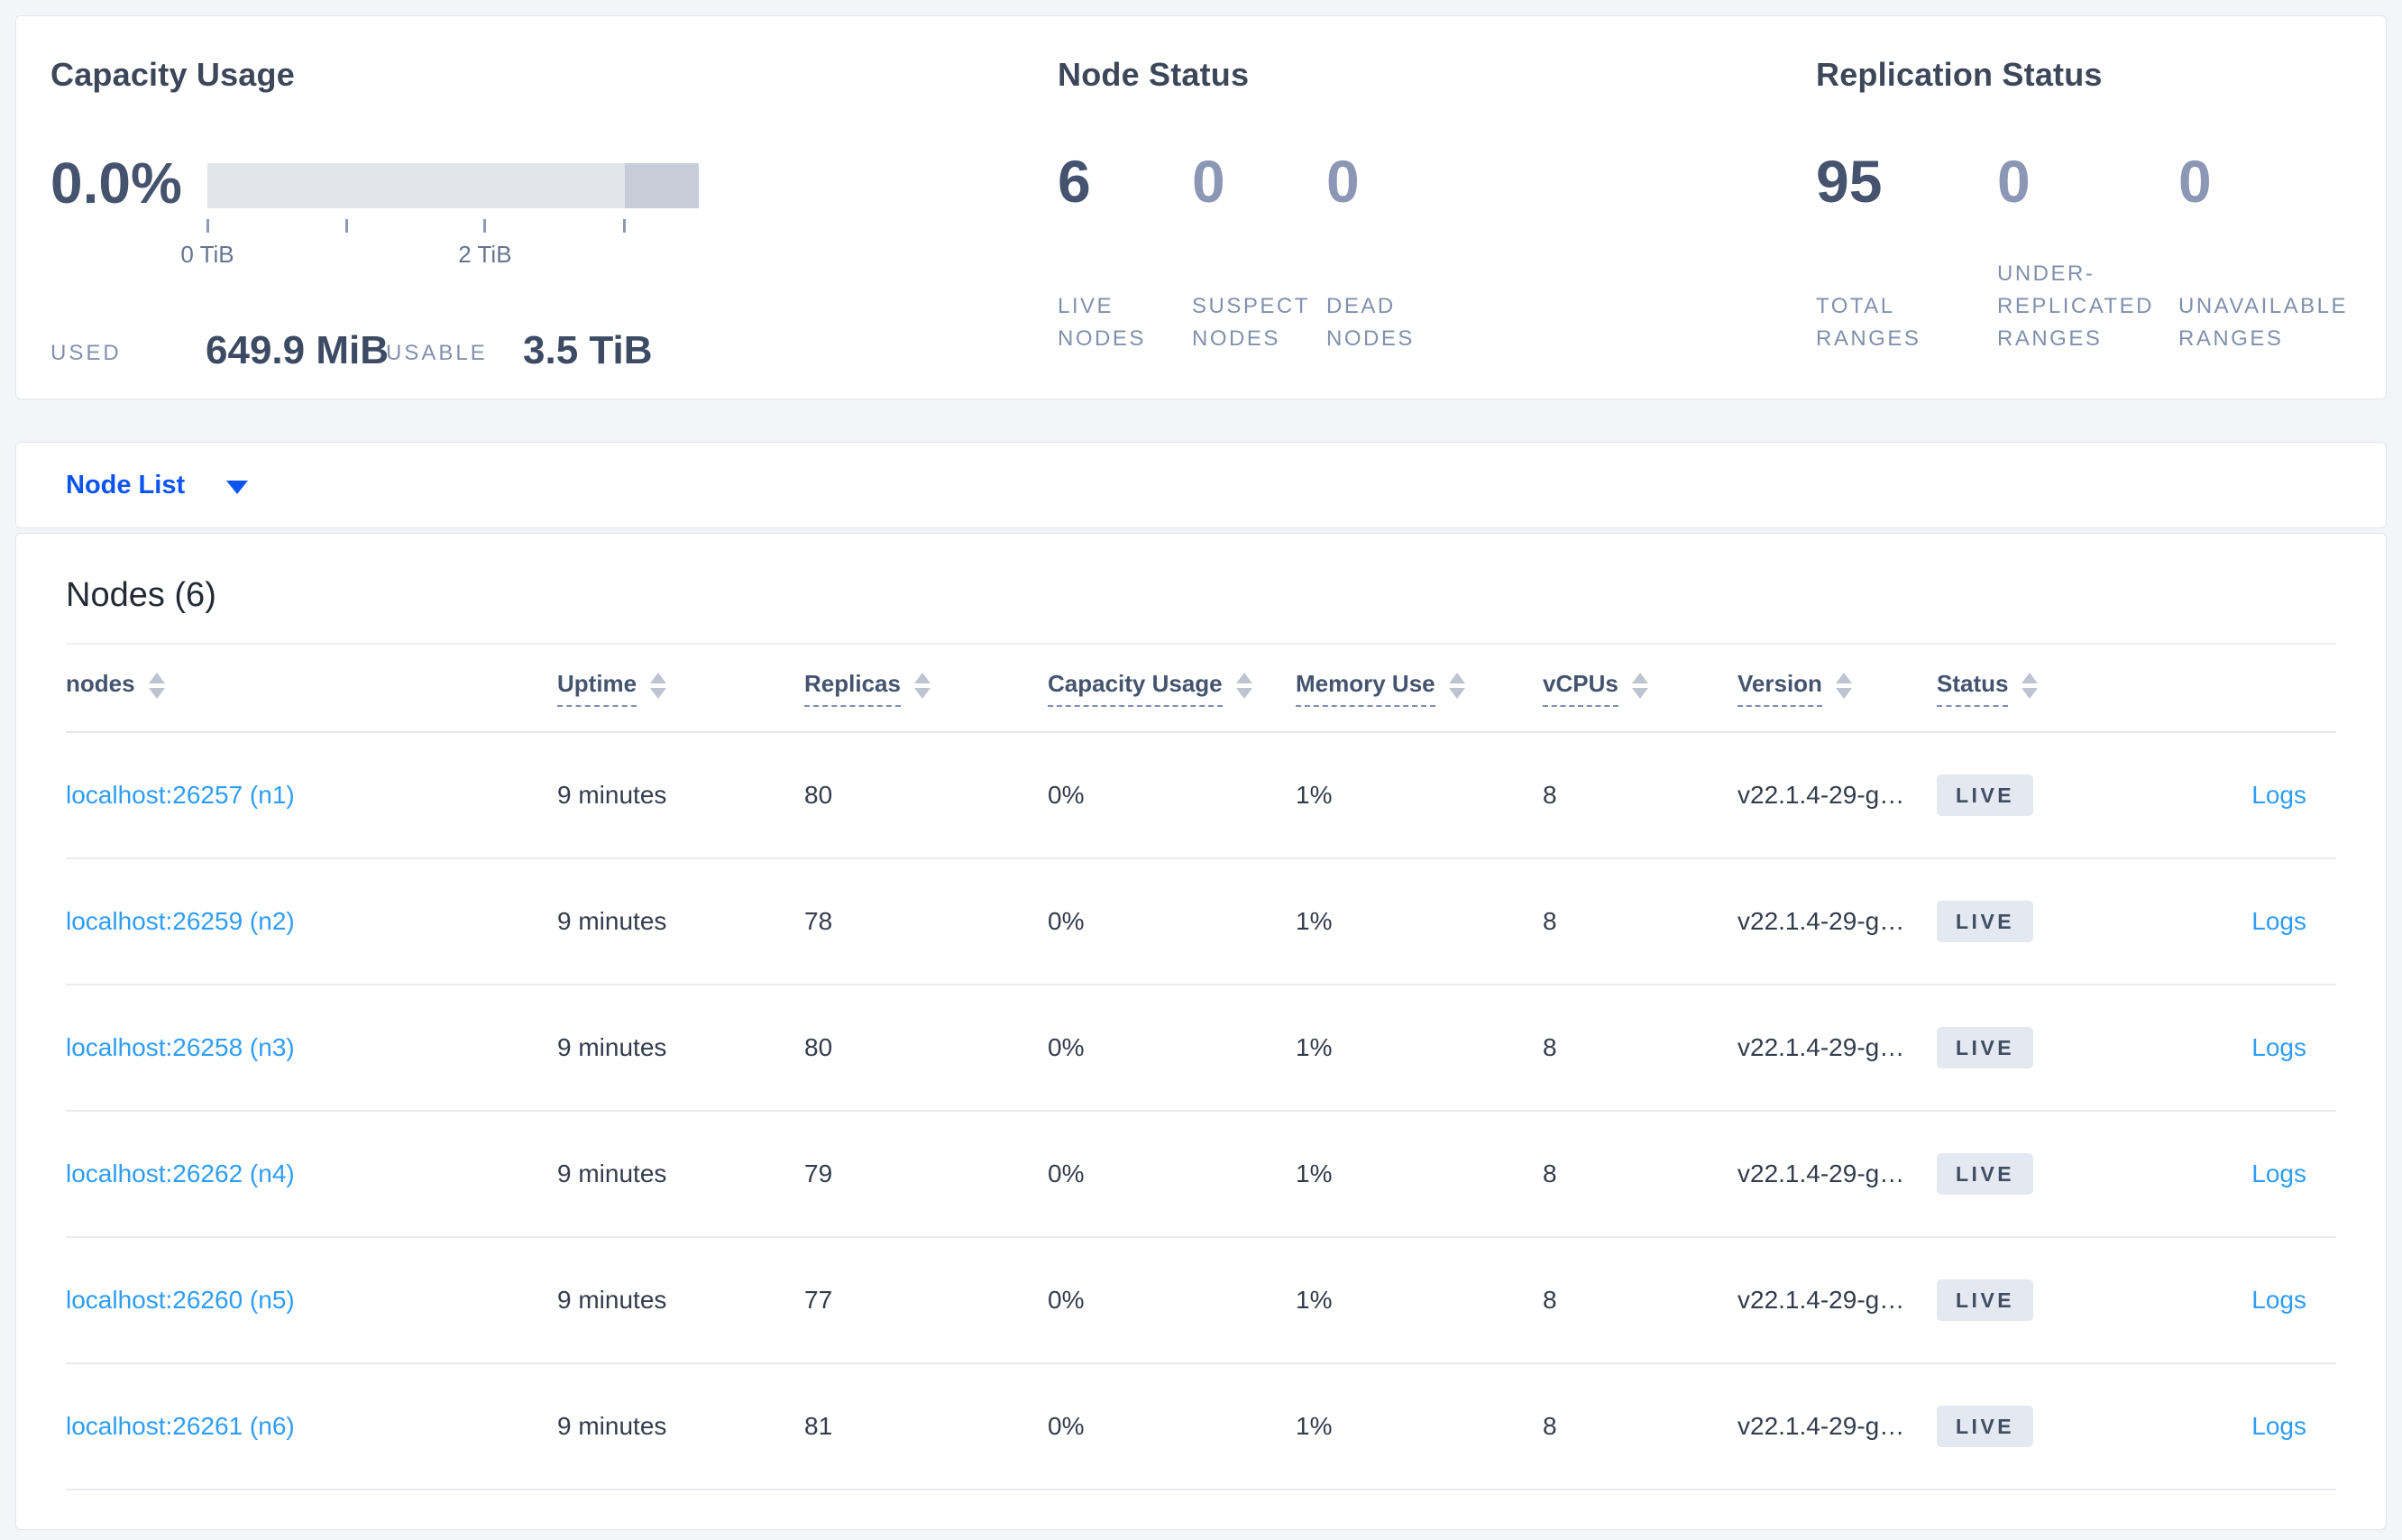 The image size is (2402, 1540). I want to click on cell-replicas: 79, so click(818, 1173).